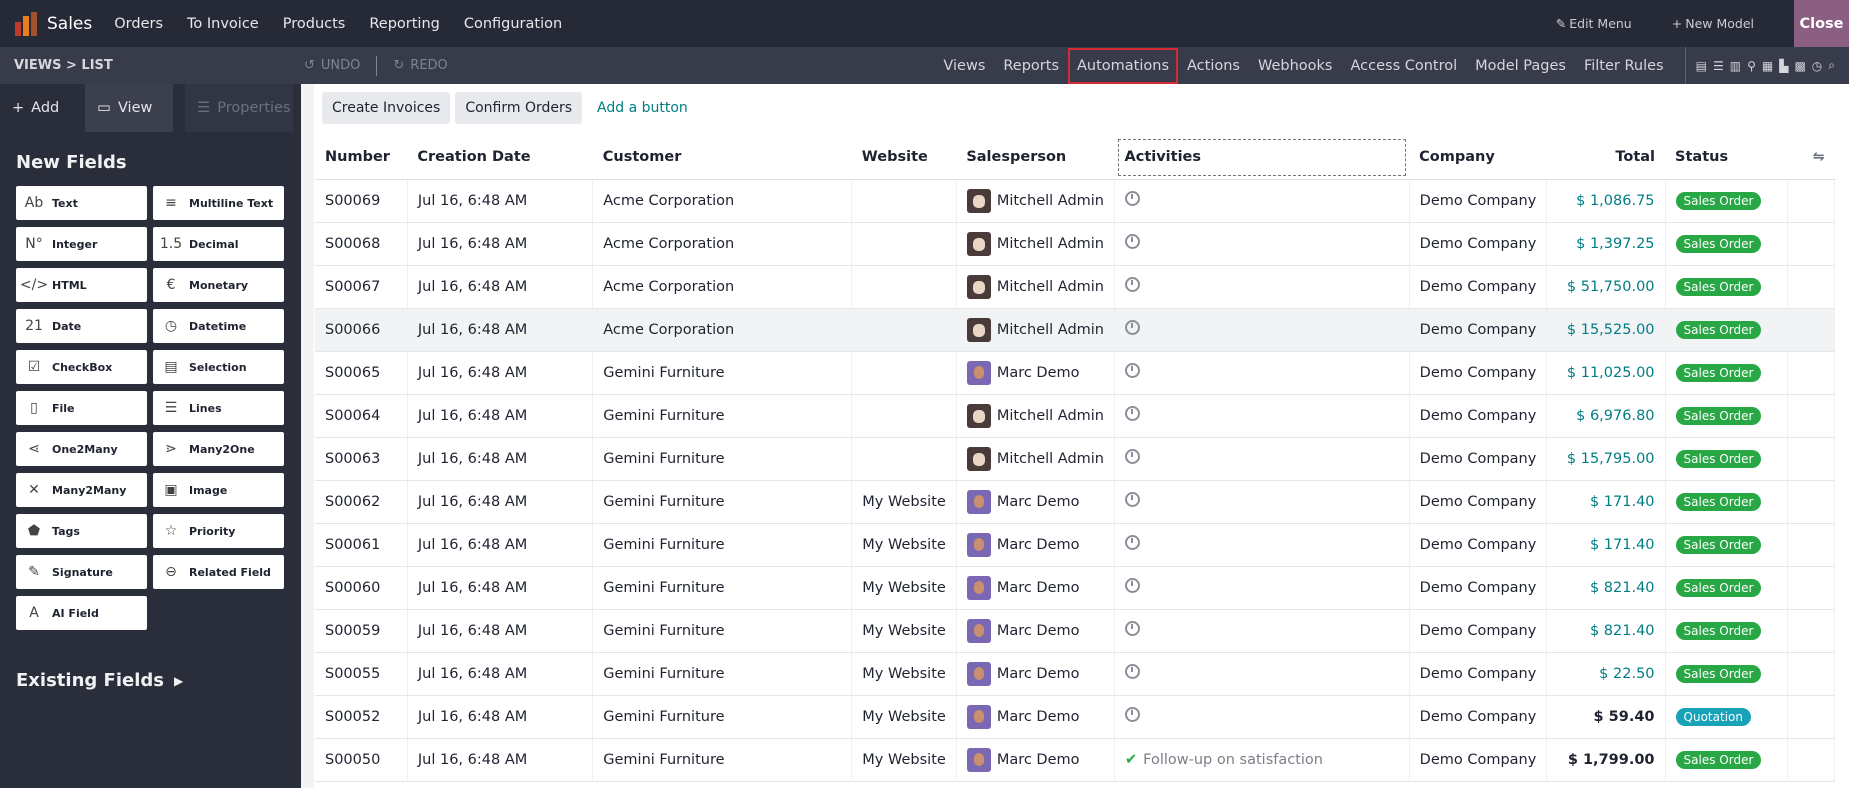  Describe the element at coordinates (1701, 66) in the screenshot. I see `form-view-icon: ▤` at that location.